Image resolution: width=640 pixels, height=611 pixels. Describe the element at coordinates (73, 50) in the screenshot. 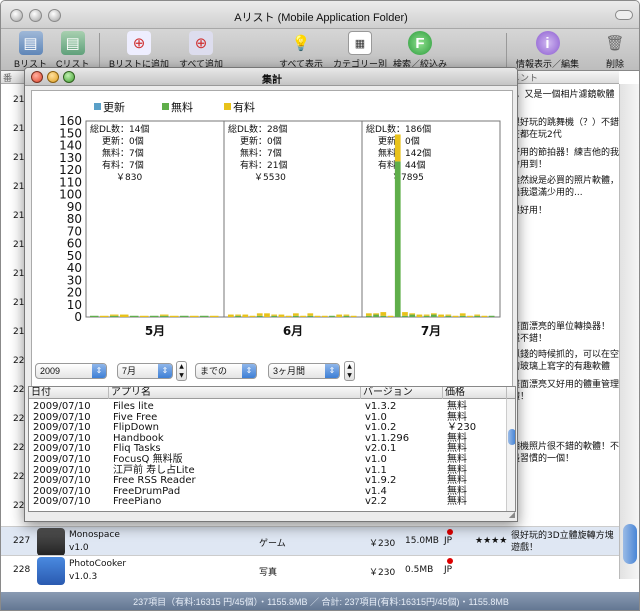

I see `c-list-button: ▤ Cリスト` at that location.